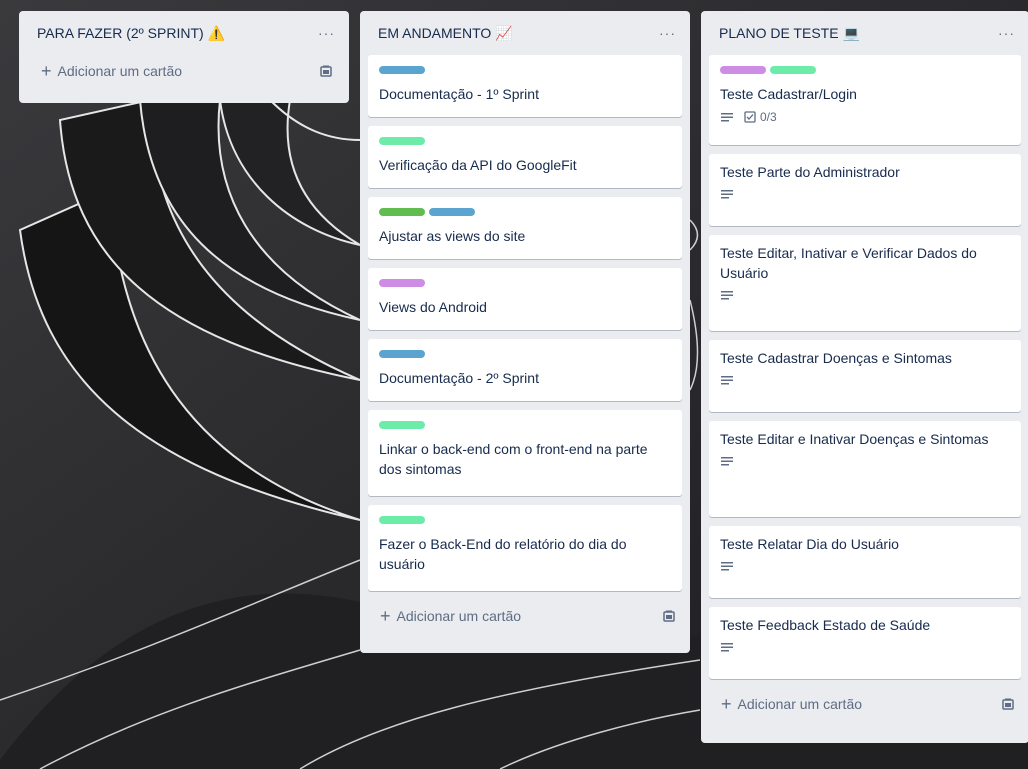 The width and height of the screenshot is (1028, 769). I want to click on card-title: Ajustar as views do site, so click(452, 236).